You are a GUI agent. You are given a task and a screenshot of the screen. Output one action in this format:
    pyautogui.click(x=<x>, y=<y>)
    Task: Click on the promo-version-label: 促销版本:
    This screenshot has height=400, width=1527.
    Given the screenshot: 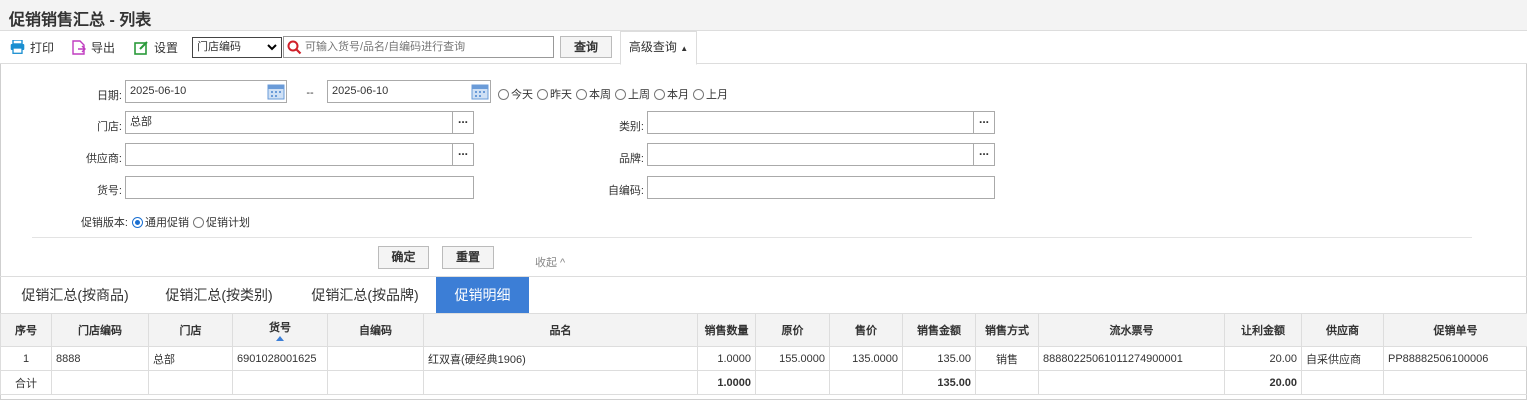 What is the action you would take?
    pyautogui.click(x=104, y=223)
    